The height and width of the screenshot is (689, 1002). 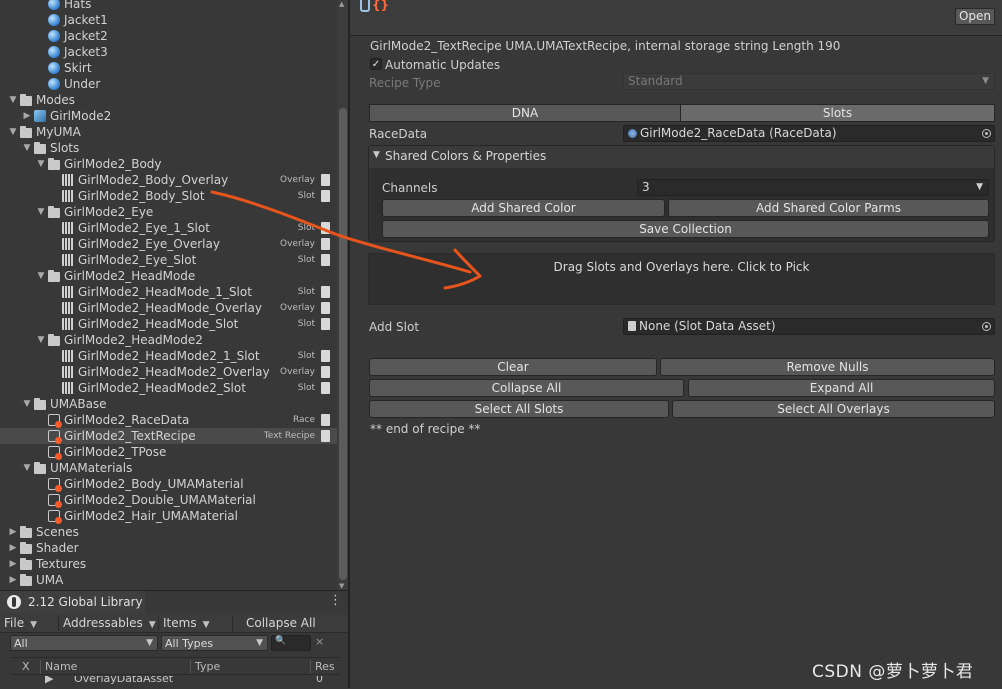 I want to click on tree-row: Jacket2, so click(x=168, y=36).